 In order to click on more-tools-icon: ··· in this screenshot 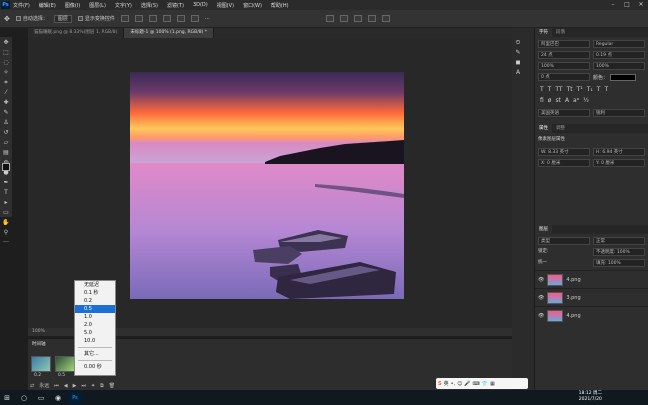, I will do `click(6, 242)`.